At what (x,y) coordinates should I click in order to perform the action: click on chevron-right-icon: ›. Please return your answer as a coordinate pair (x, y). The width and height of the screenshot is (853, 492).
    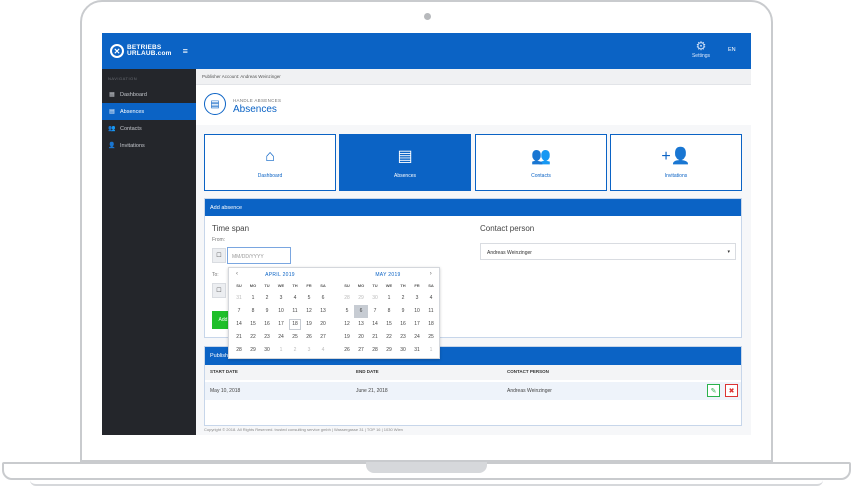
    Looking at the image, I should click on (431, 274).